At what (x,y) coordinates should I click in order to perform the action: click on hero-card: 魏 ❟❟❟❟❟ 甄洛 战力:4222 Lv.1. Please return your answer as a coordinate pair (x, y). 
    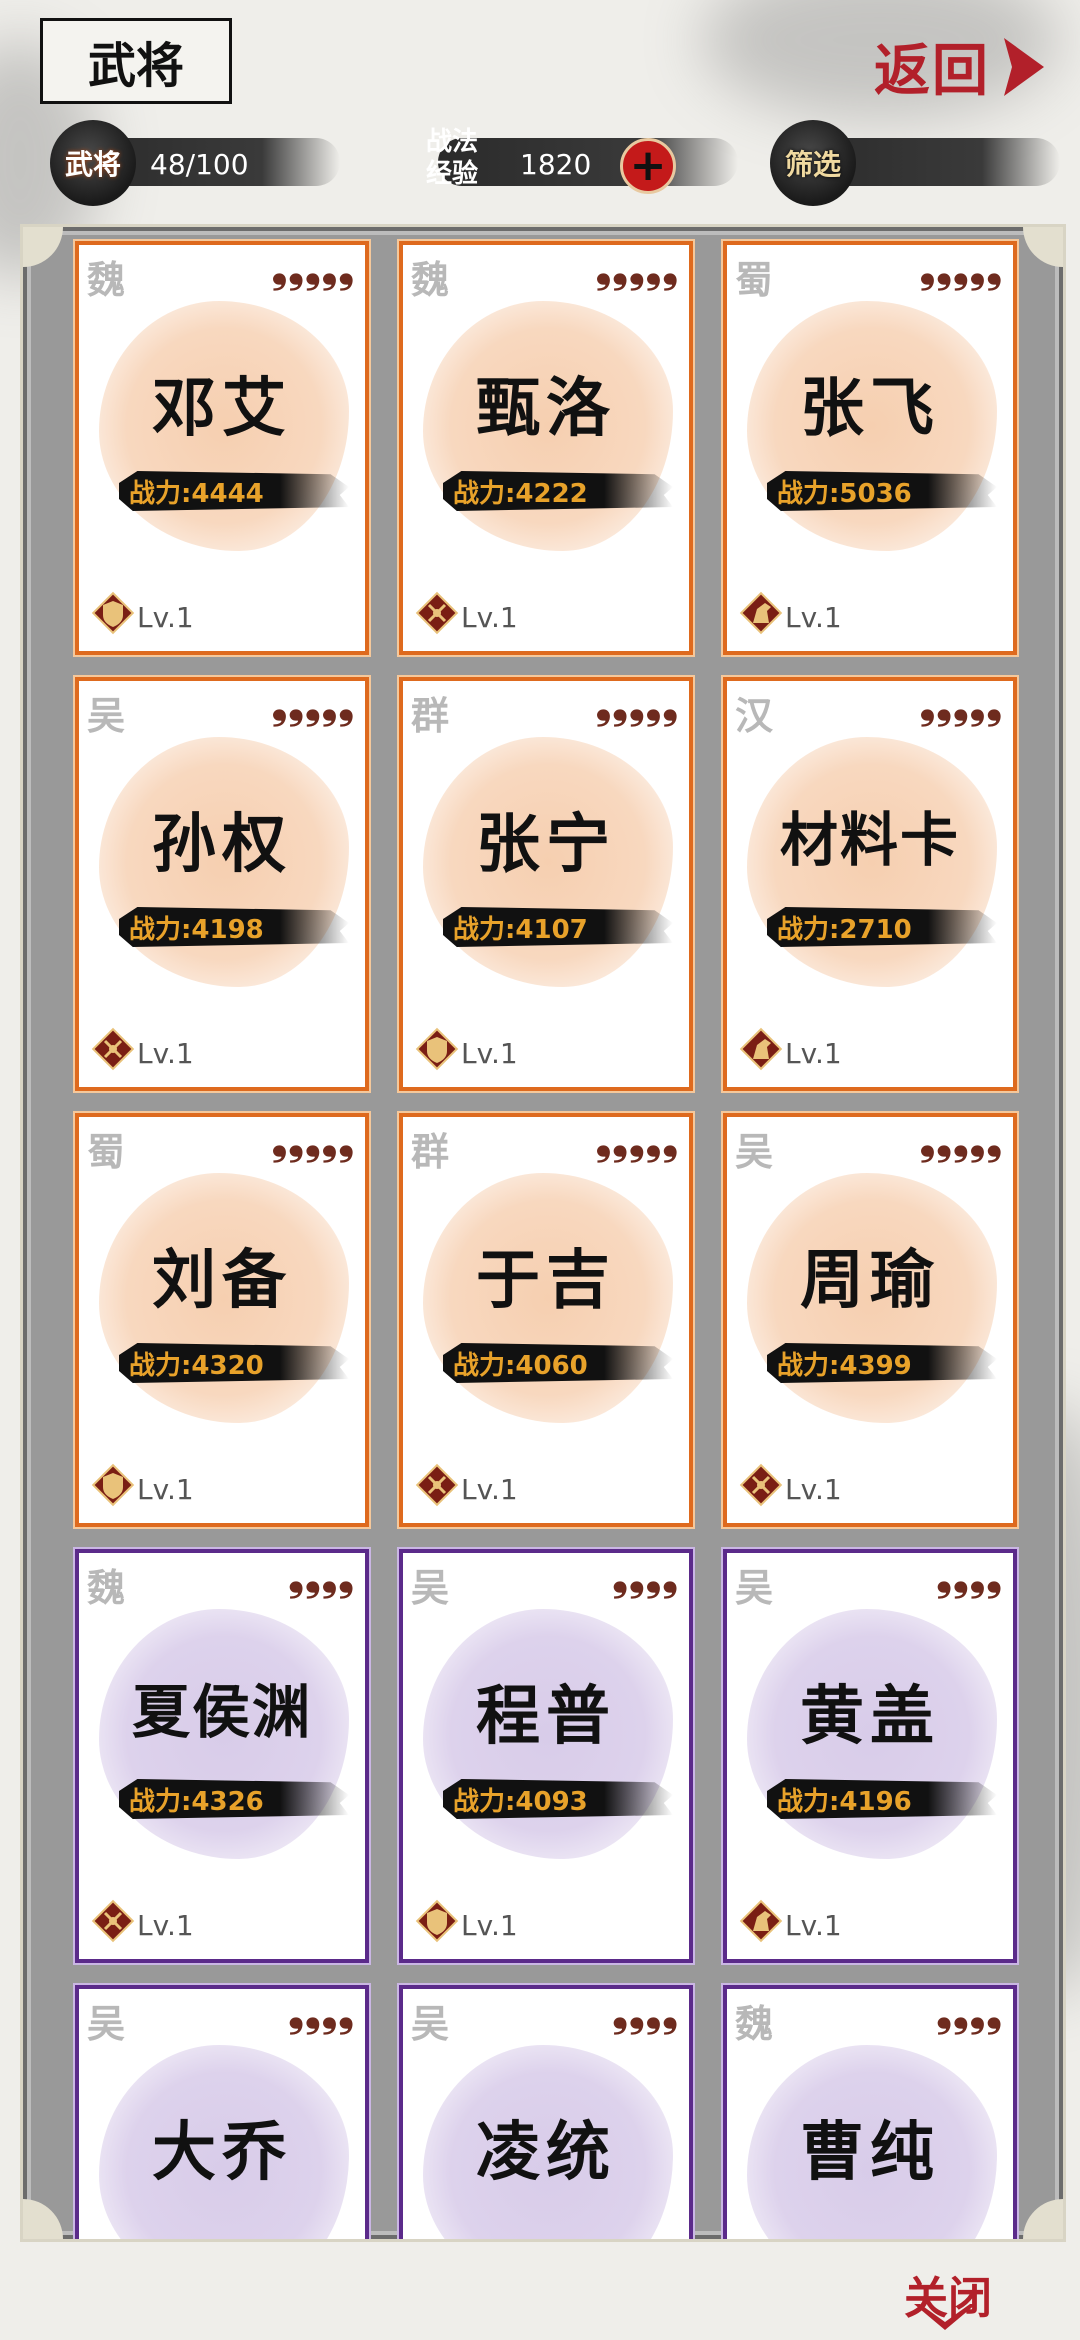
    Looking at the image, I should click on (546, 448).